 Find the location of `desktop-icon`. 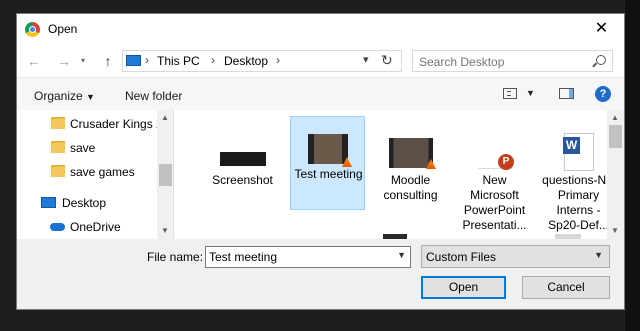

desktop-icon is located at coordinates (48, 202).